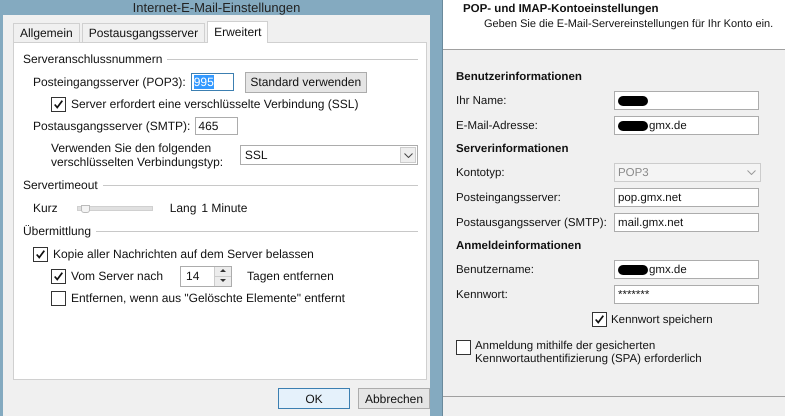  I want to click on checkbox-label: Server erfordert eine verschlüsselte Verbindung (SSL), so click(214, 104).